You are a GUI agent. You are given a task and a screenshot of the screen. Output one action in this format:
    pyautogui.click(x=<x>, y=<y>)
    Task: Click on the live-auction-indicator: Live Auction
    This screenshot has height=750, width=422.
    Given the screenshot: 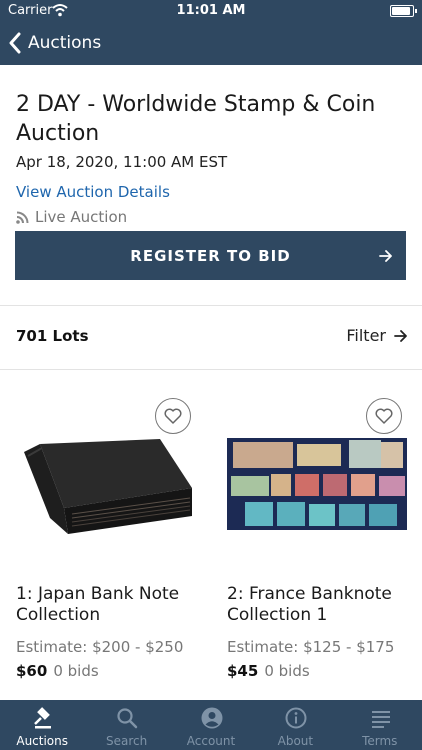 What is the action you would take?
    pyautogui.click(x=71, y=217)
    